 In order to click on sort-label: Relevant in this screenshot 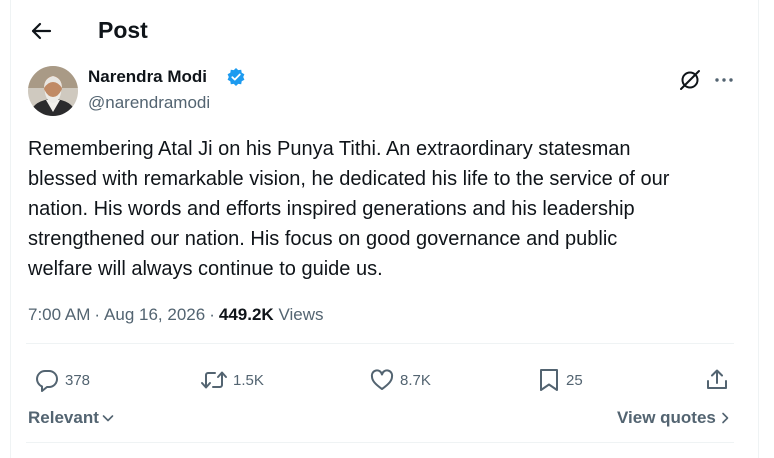, I will do `click(63, 417)`.